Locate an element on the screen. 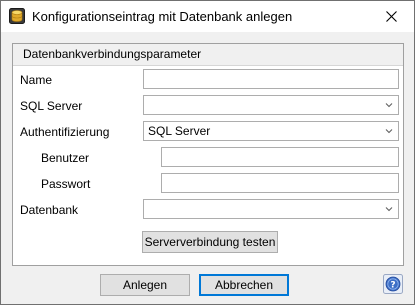  name-label: Name is located at coordinates (36, 80).